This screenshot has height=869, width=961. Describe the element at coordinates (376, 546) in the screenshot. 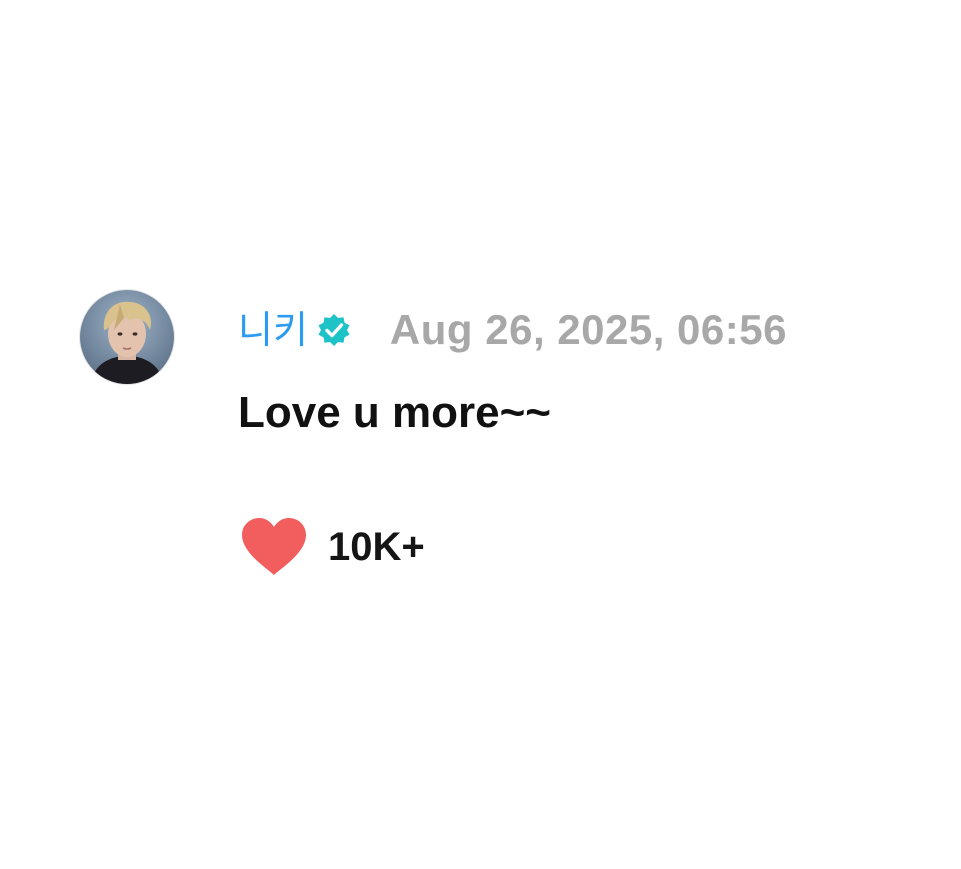

I see `like-count: 10K+` at that location.